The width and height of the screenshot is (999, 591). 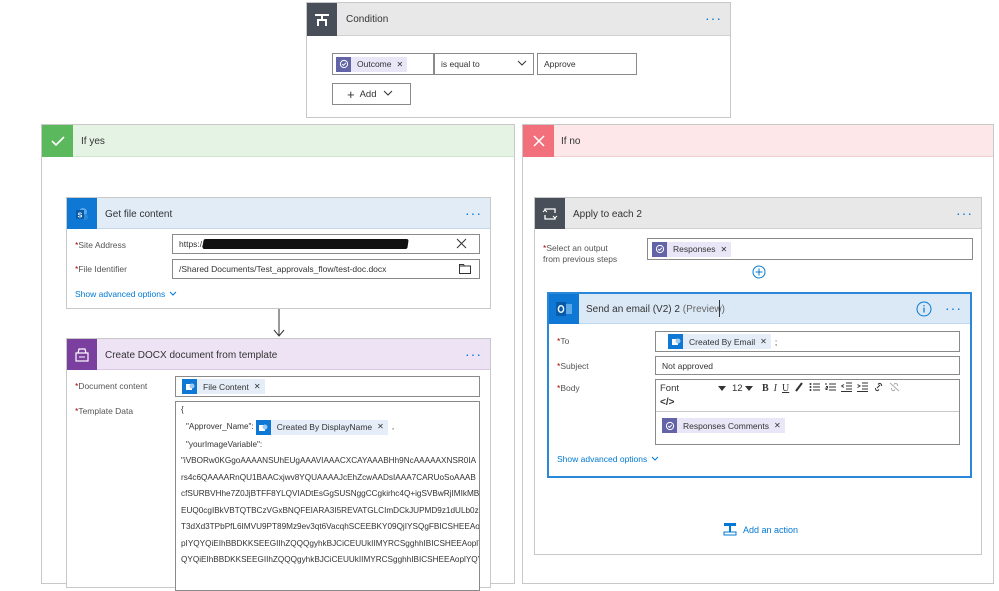 What do you see at coordinates (550, 213) in the screenshot?
I see `loop-icon` at bounding box center [550, 213].